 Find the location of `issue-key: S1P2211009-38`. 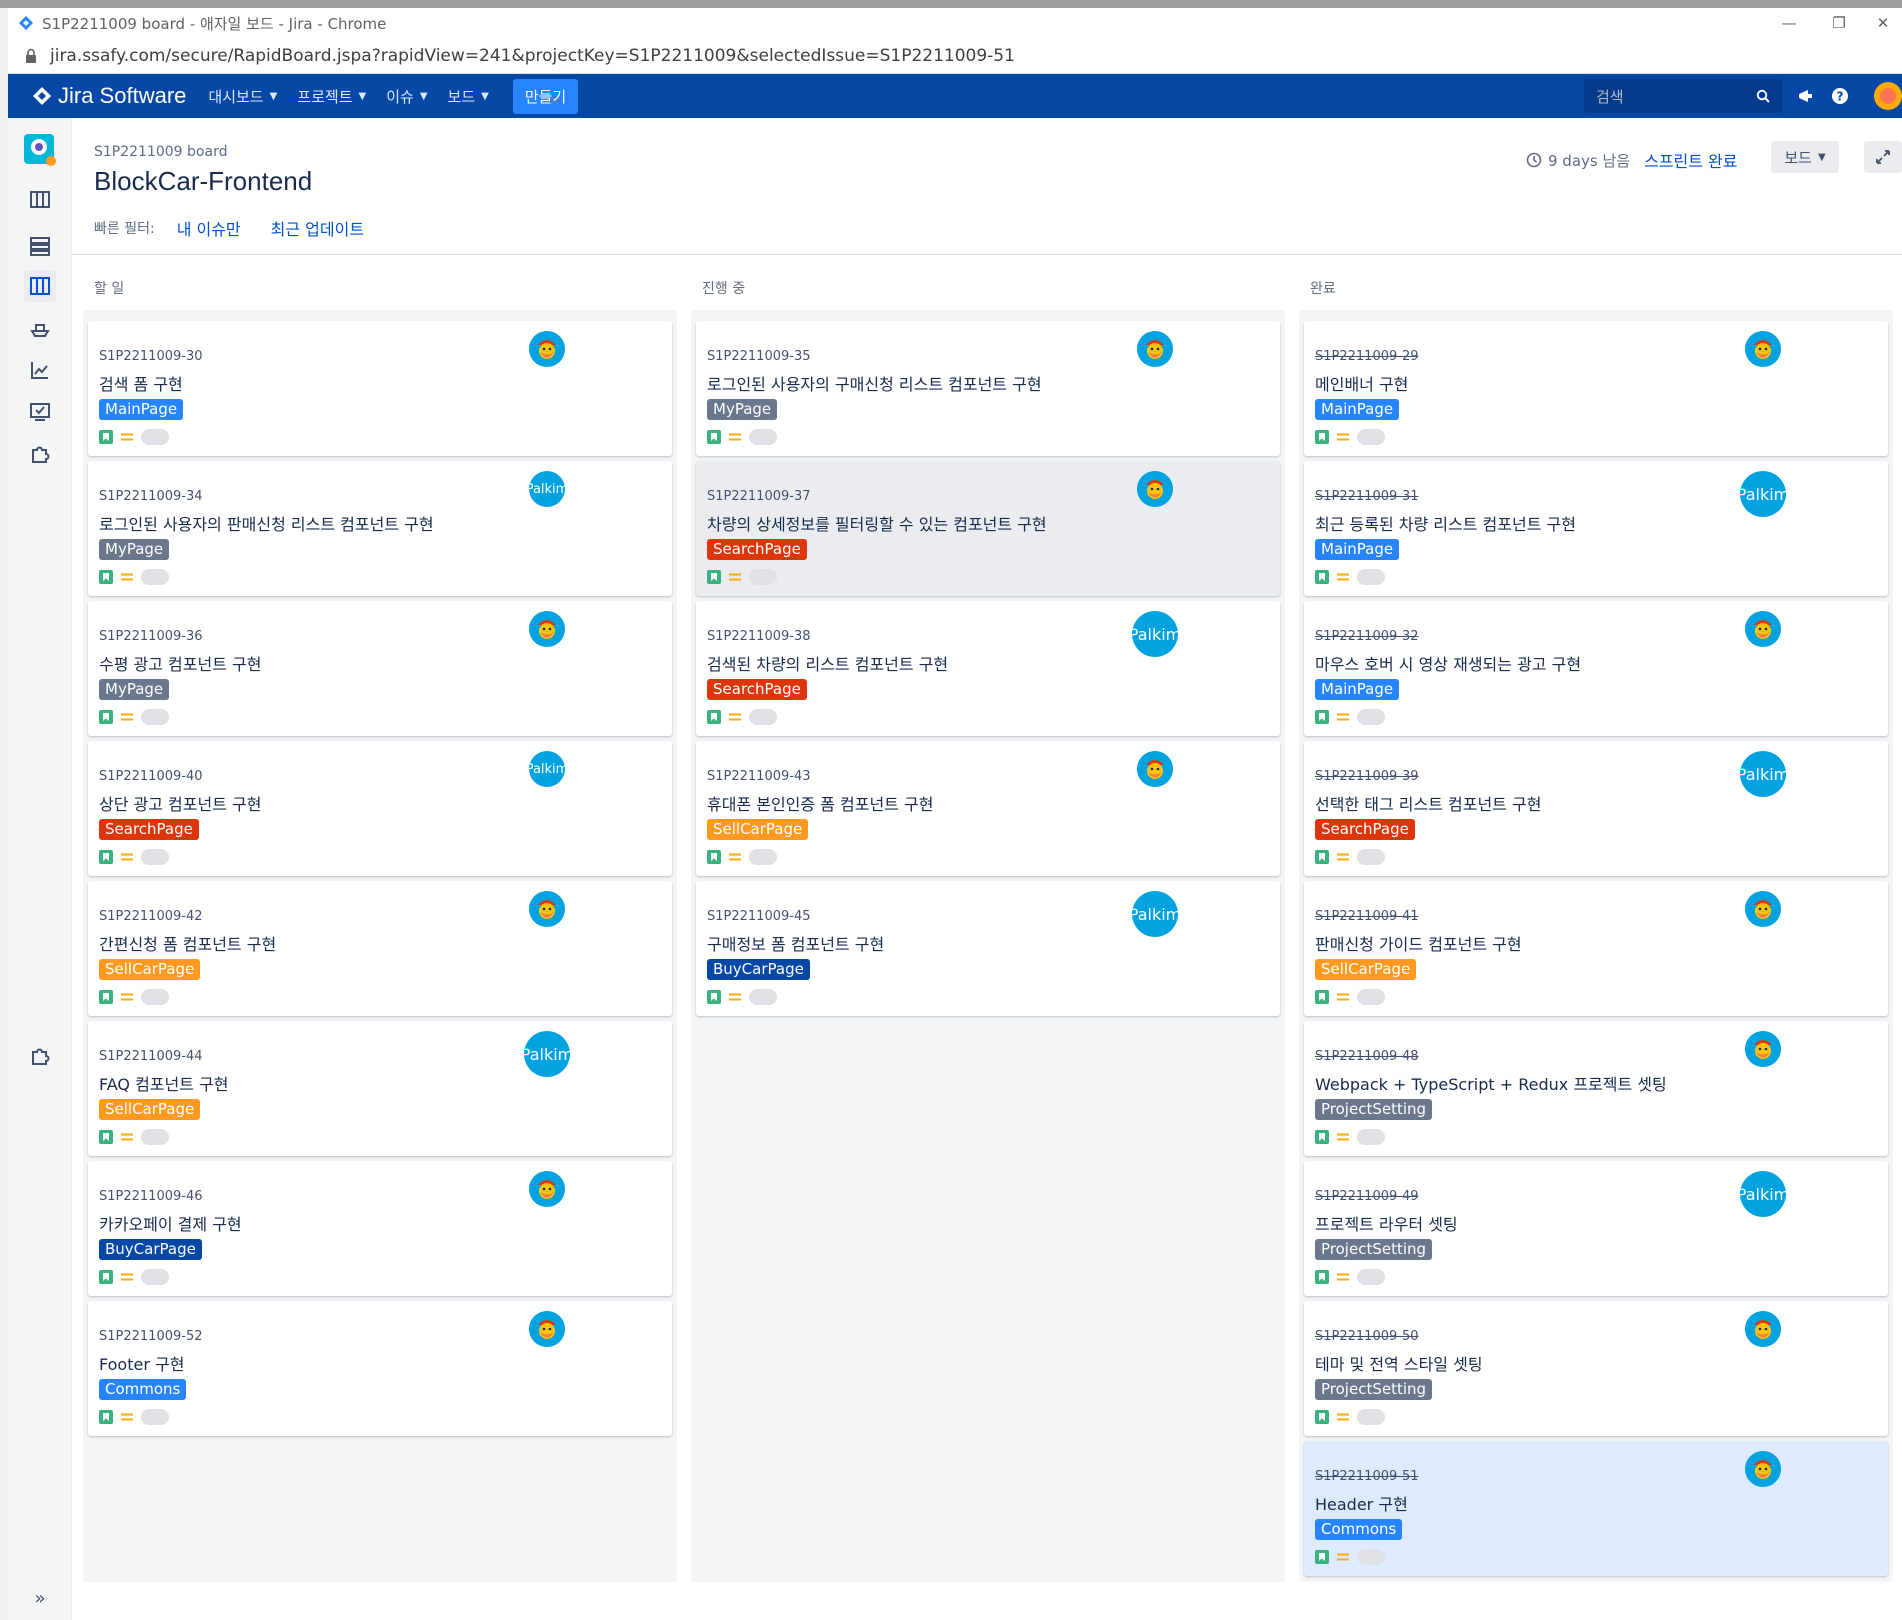

issue-key: S1P2211009-38 is located at coordinates (759, 636).